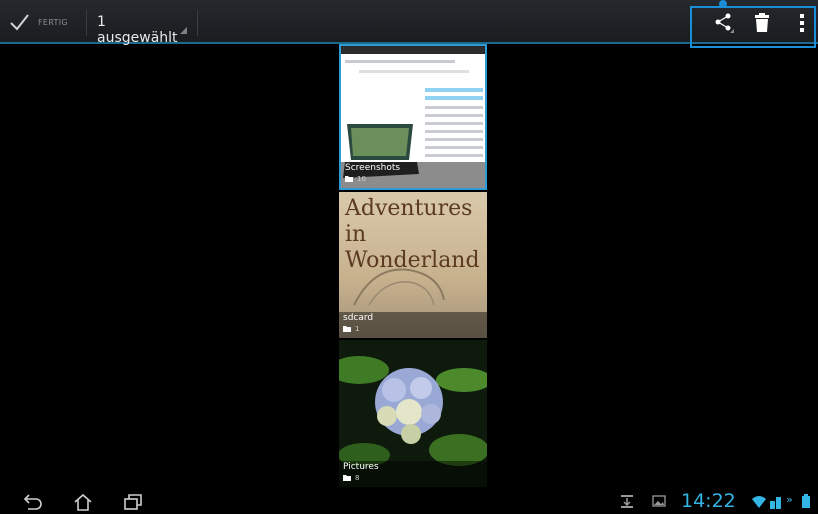 The height and width of the screenshot is (514, 818). I want to click on album-caption: sdcard 1, so click(413, 325).